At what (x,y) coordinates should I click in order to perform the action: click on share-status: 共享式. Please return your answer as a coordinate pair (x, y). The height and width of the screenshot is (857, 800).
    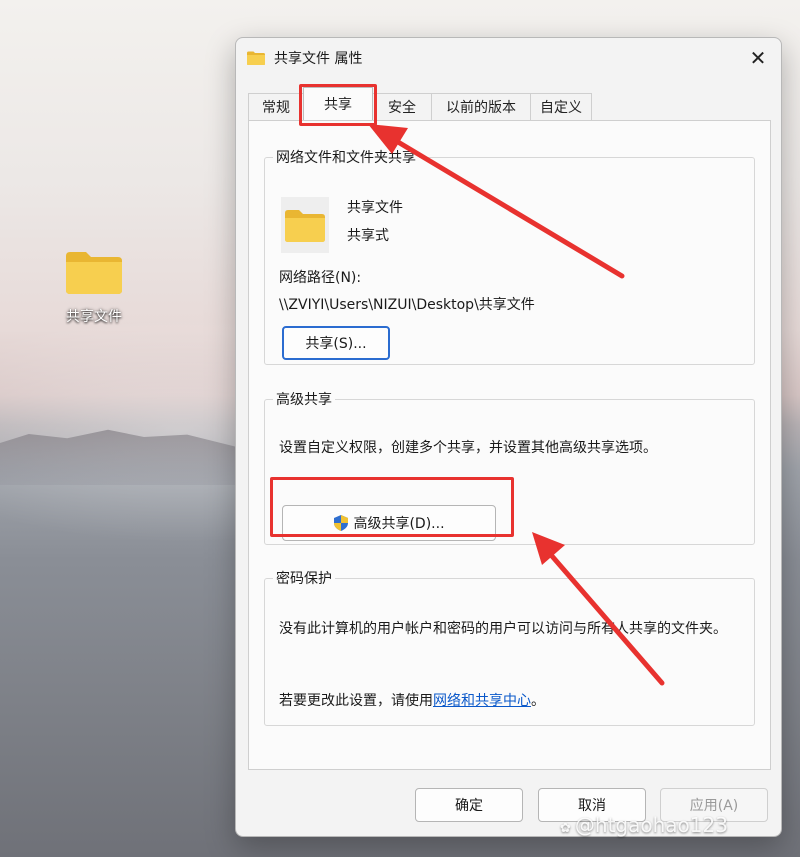
    Looking at the image, I should click on (368, 236).